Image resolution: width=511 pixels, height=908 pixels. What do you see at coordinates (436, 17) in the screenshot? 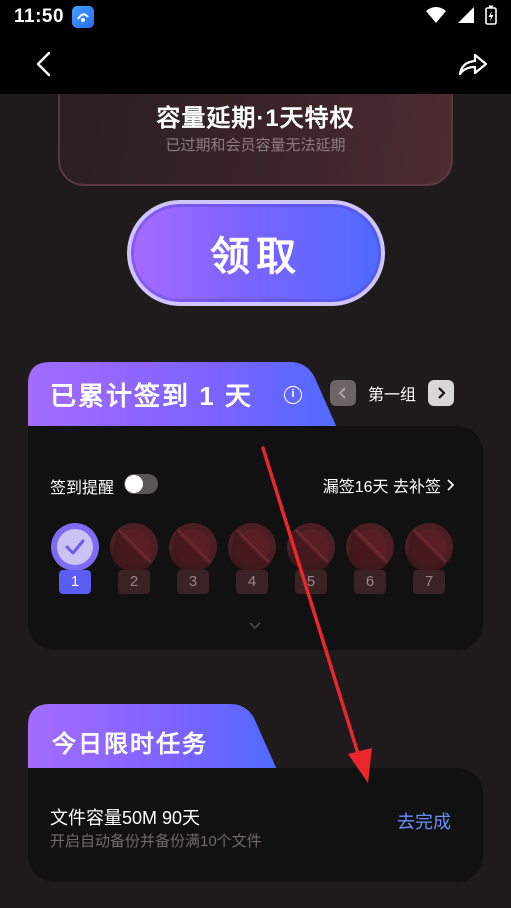
I see `wifi-icon` at bounding box center [436, 17].